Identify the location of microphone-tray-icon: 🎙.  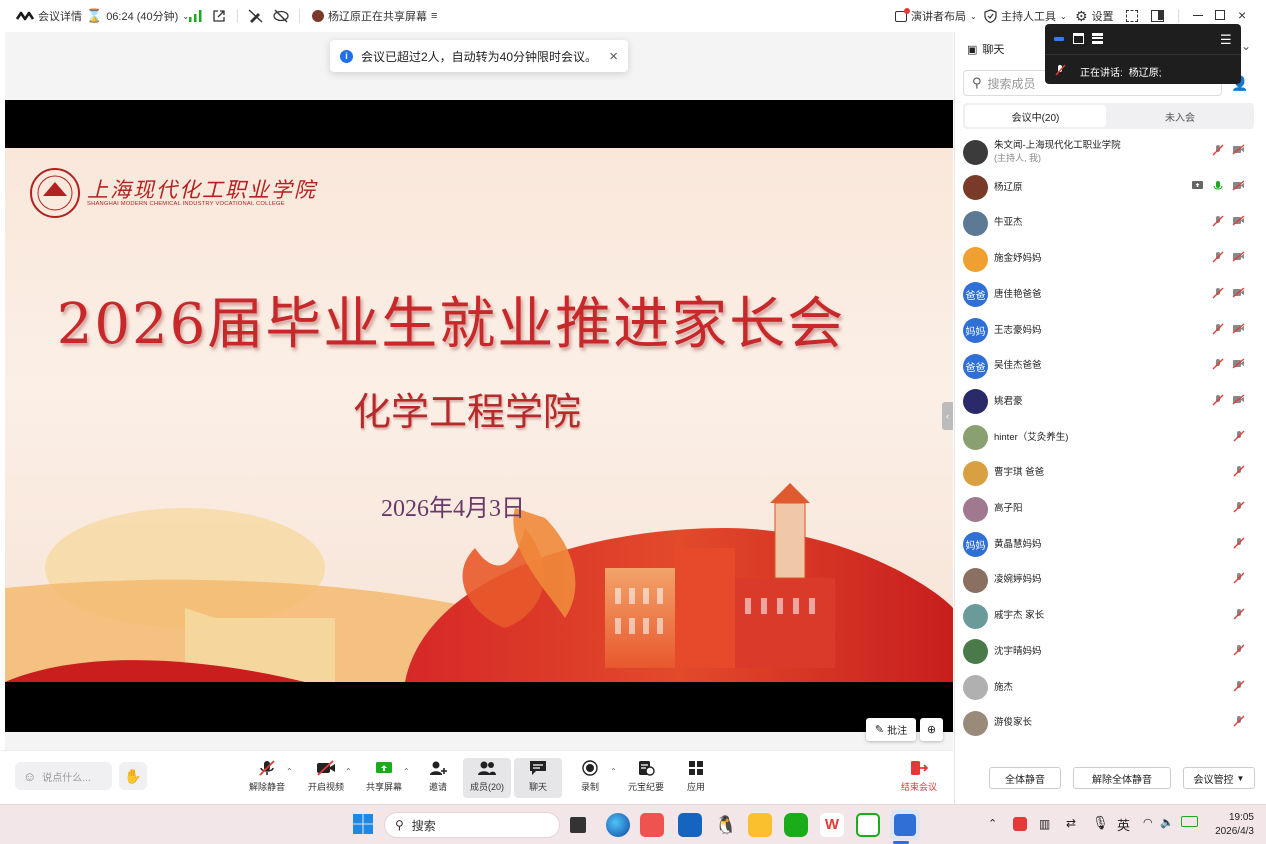
(1100, 823).